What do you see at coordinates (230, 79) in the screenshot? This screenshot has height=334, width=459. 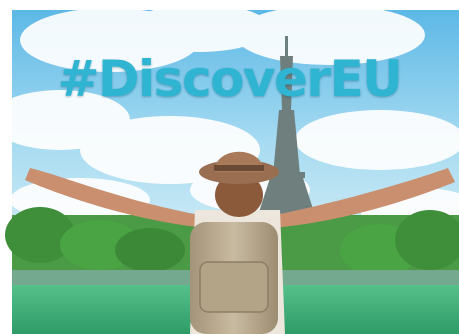 I see `hashtag-title: #DiscoverEU` at bounding box center [230, 79].